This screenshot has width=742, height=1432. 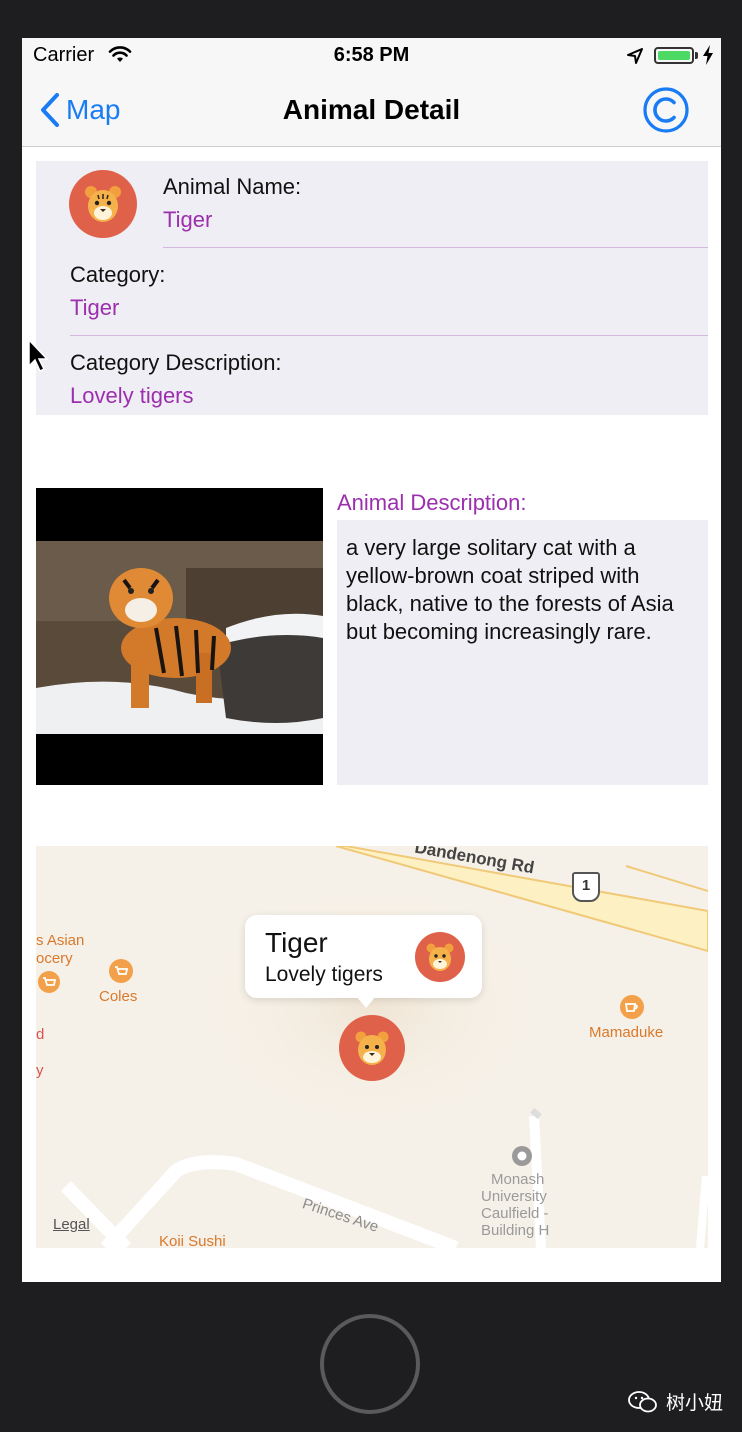 I want to click on animal-name-label: Animal Name:, so click(x=232, y=186).